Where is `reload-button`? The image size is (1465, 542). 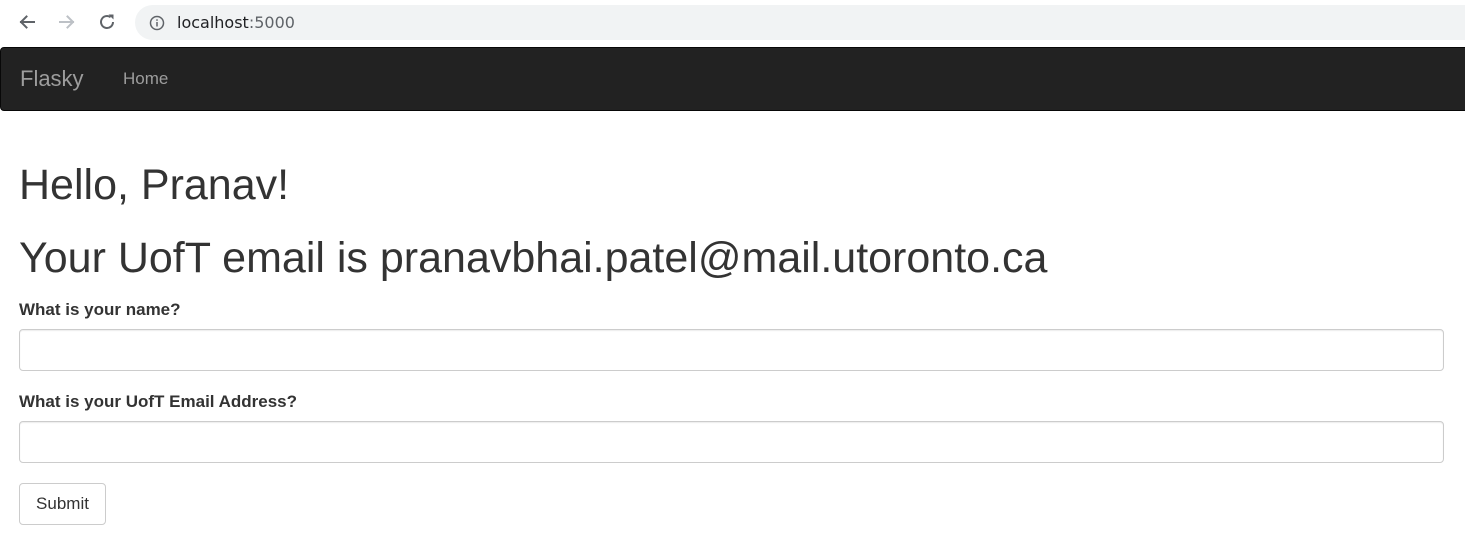
reload-button is located at coordinates (107, 22).